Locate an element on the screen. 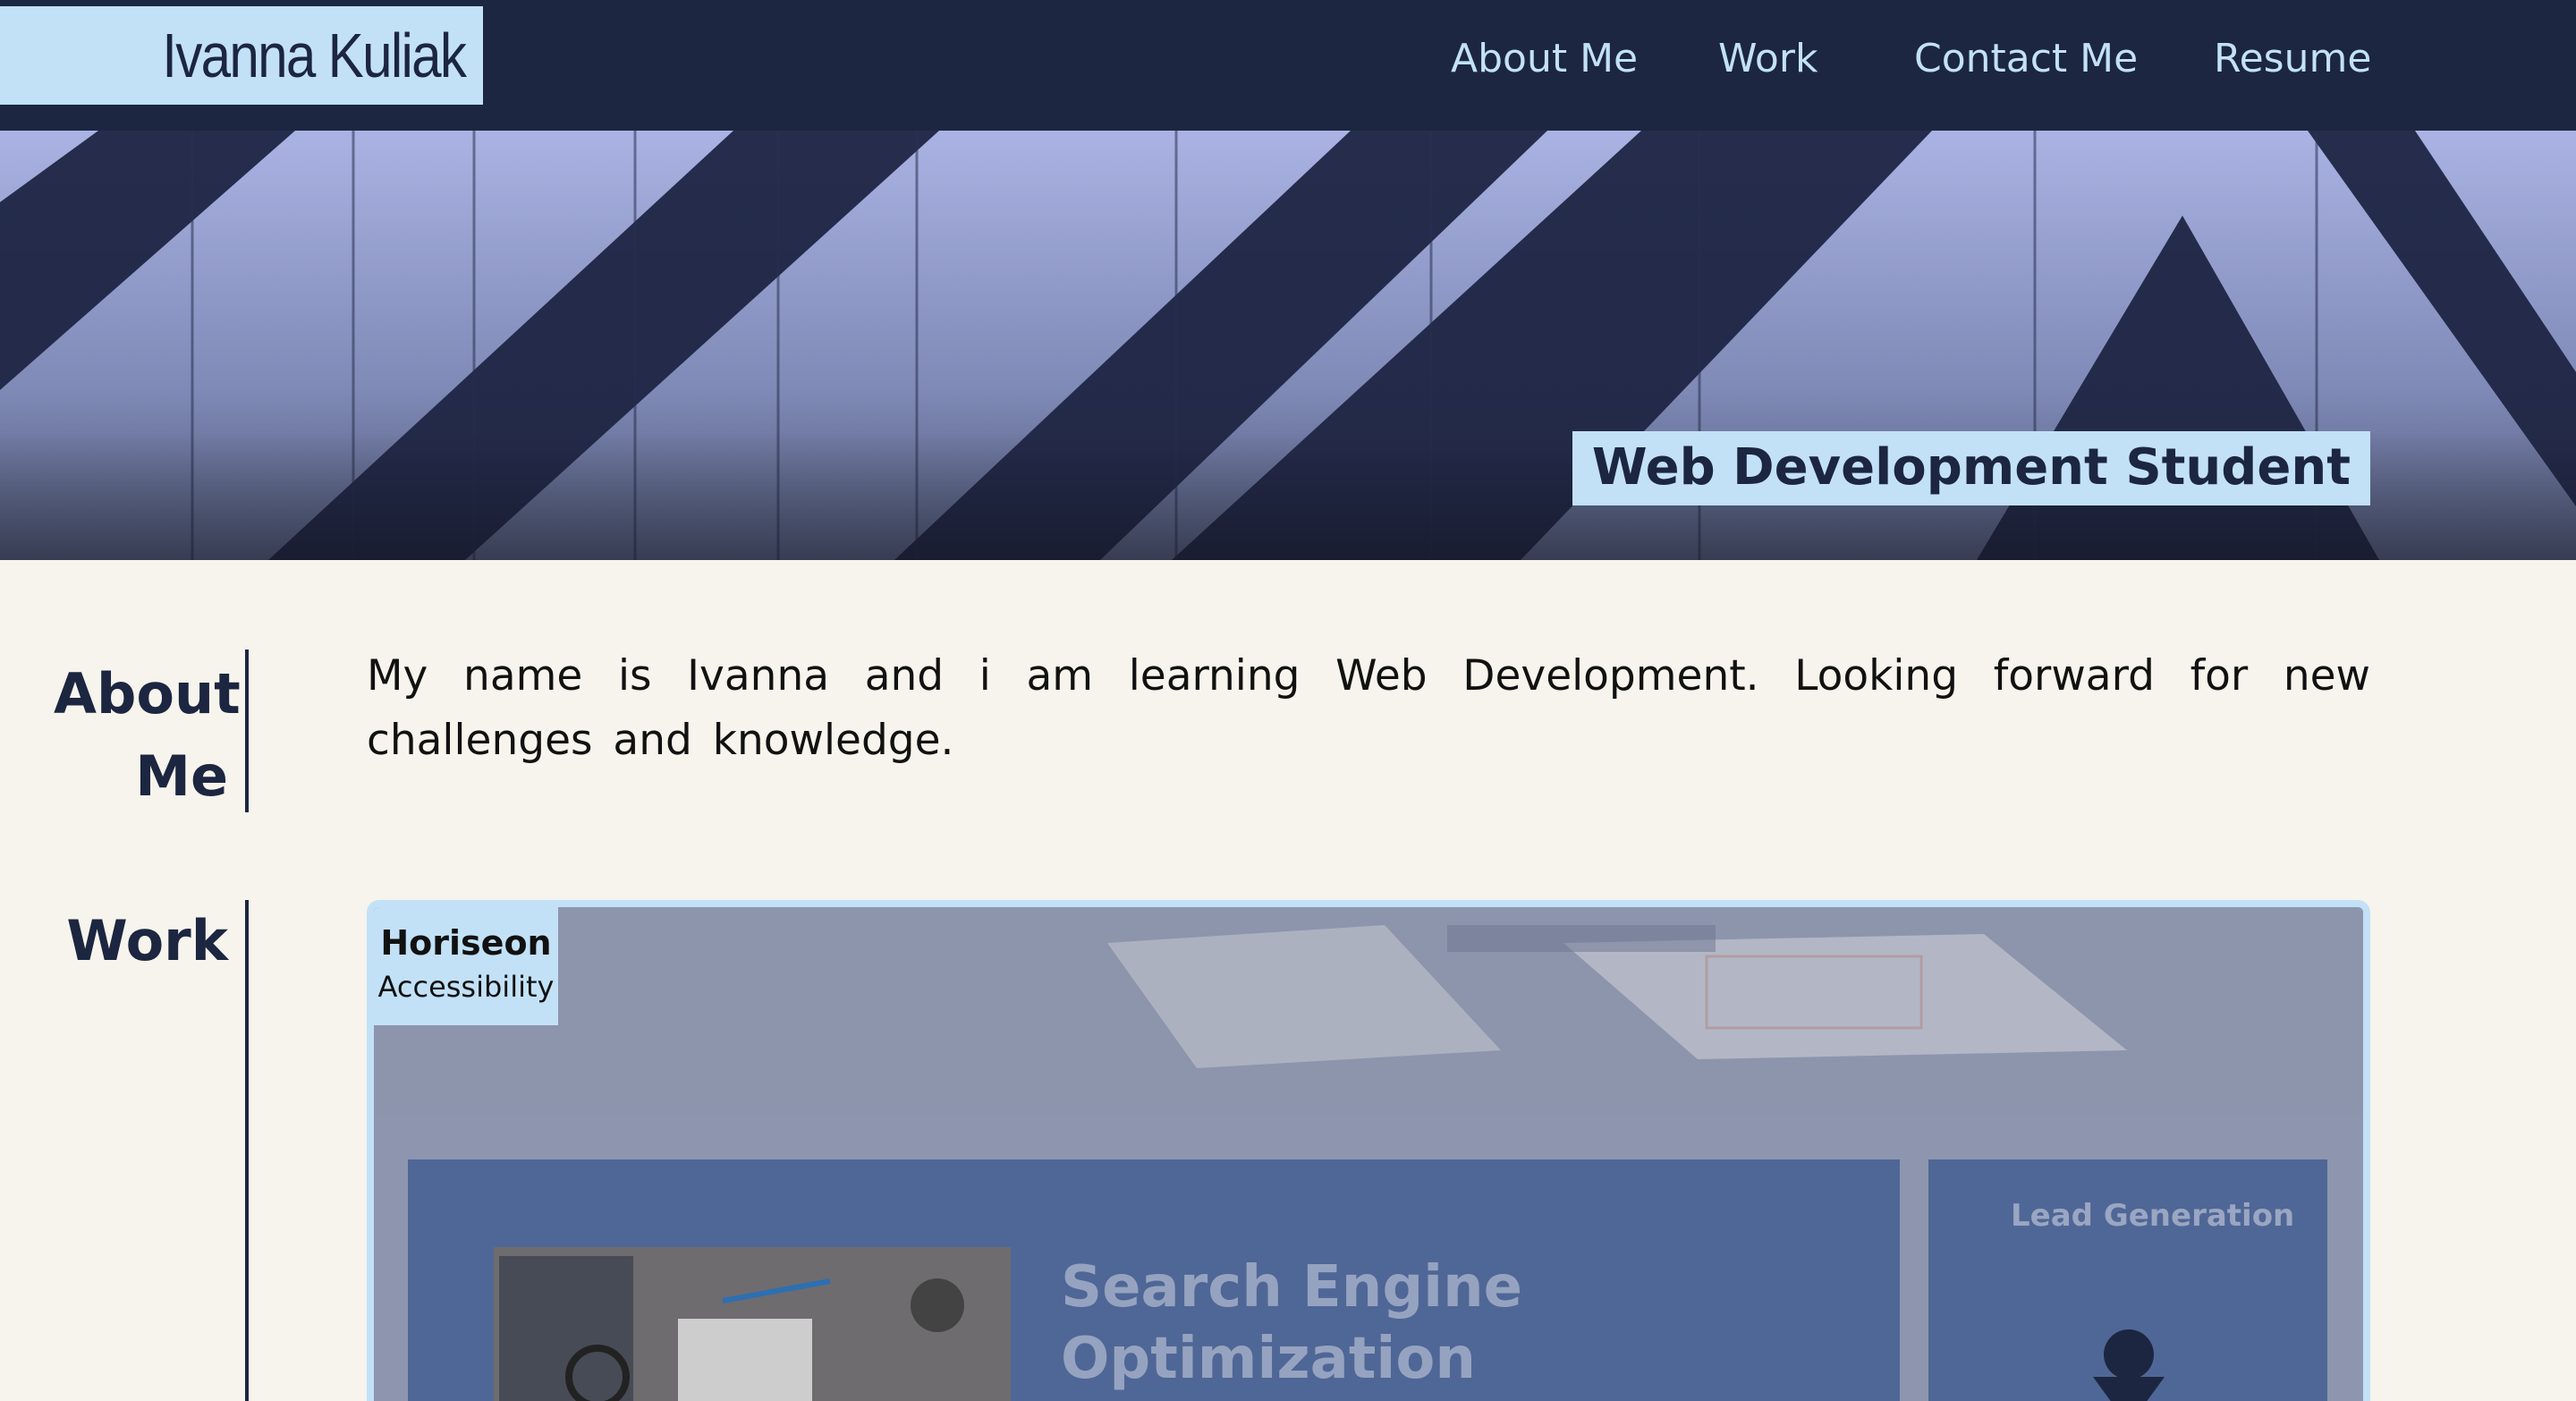 The width and height of the screenshot is (2576, 1401). about-heading-line1: About is located at coordinates (147, 693).